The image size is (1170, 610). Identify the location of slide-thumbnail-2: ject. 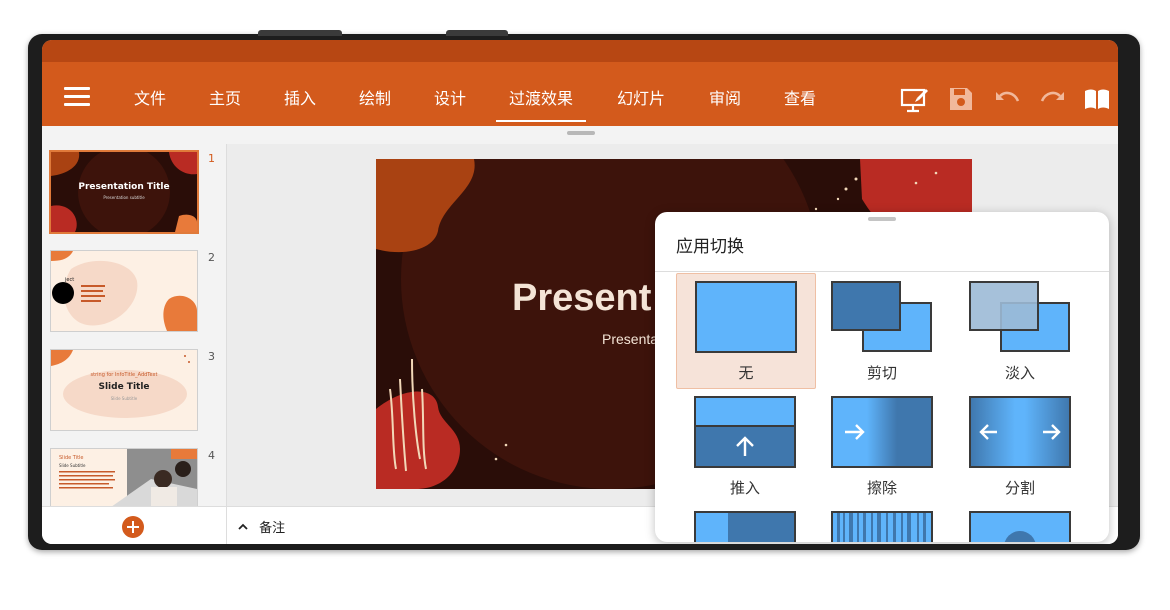
(124, 291).